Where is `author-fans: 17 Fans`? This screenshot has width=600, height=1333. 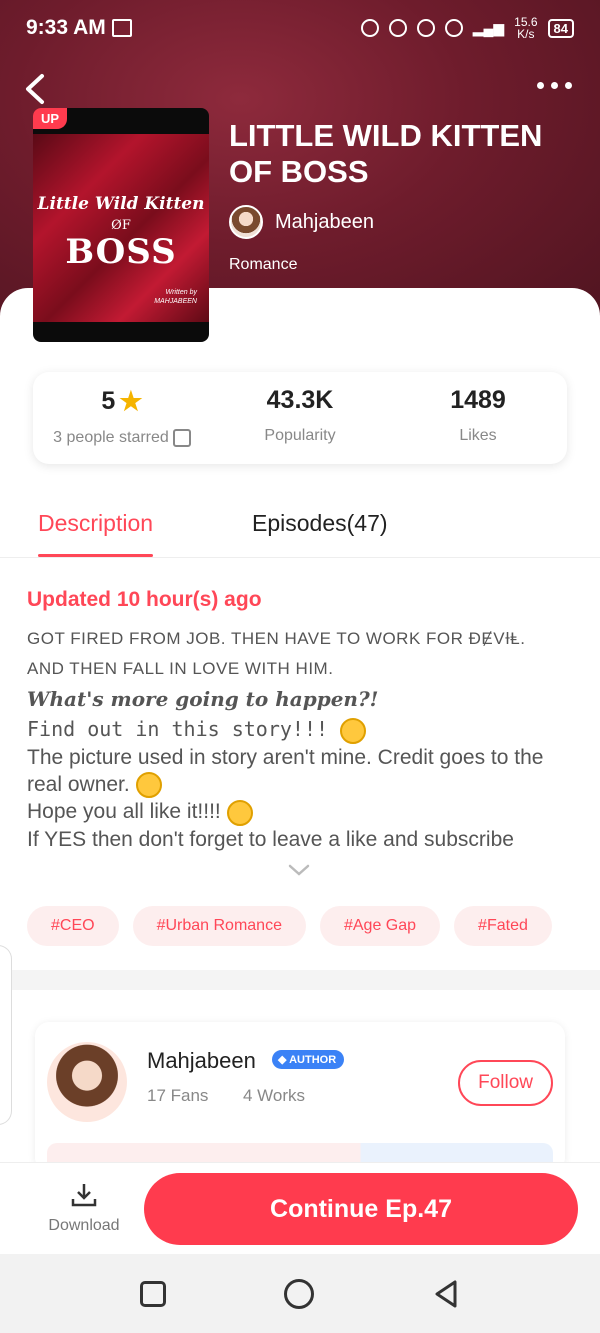
author-fans: 17 Fans is located at coordinates (178, 1095).